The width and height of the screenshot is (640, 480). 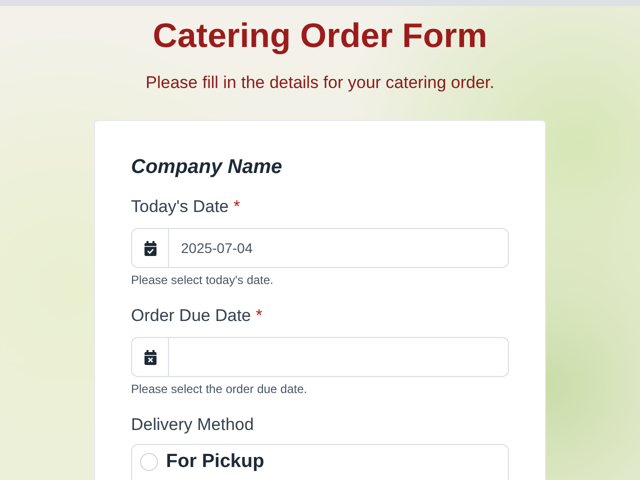 I want to click on field-label: Order Due Date *, so click(x=197, y=316).